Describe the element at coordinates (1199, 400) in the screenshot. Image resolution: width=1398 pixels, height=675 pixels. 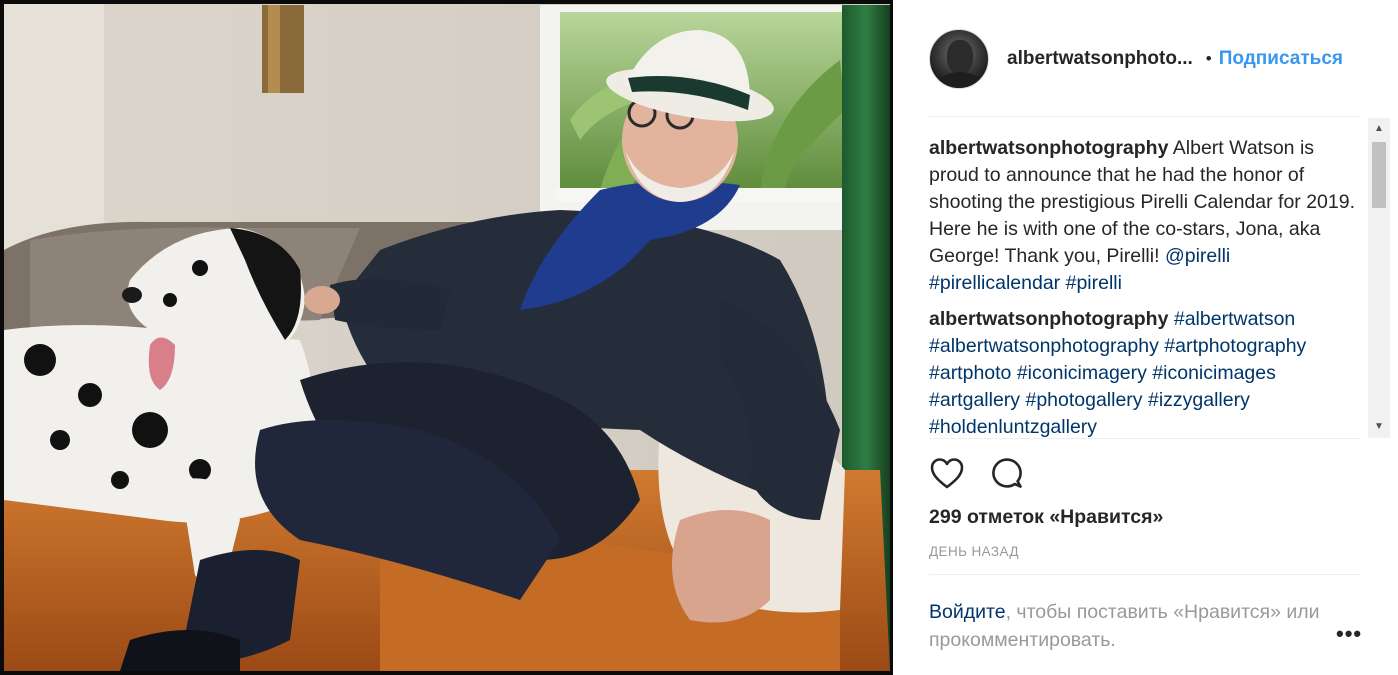
I see `hashtag: #izzygallery` at that location.